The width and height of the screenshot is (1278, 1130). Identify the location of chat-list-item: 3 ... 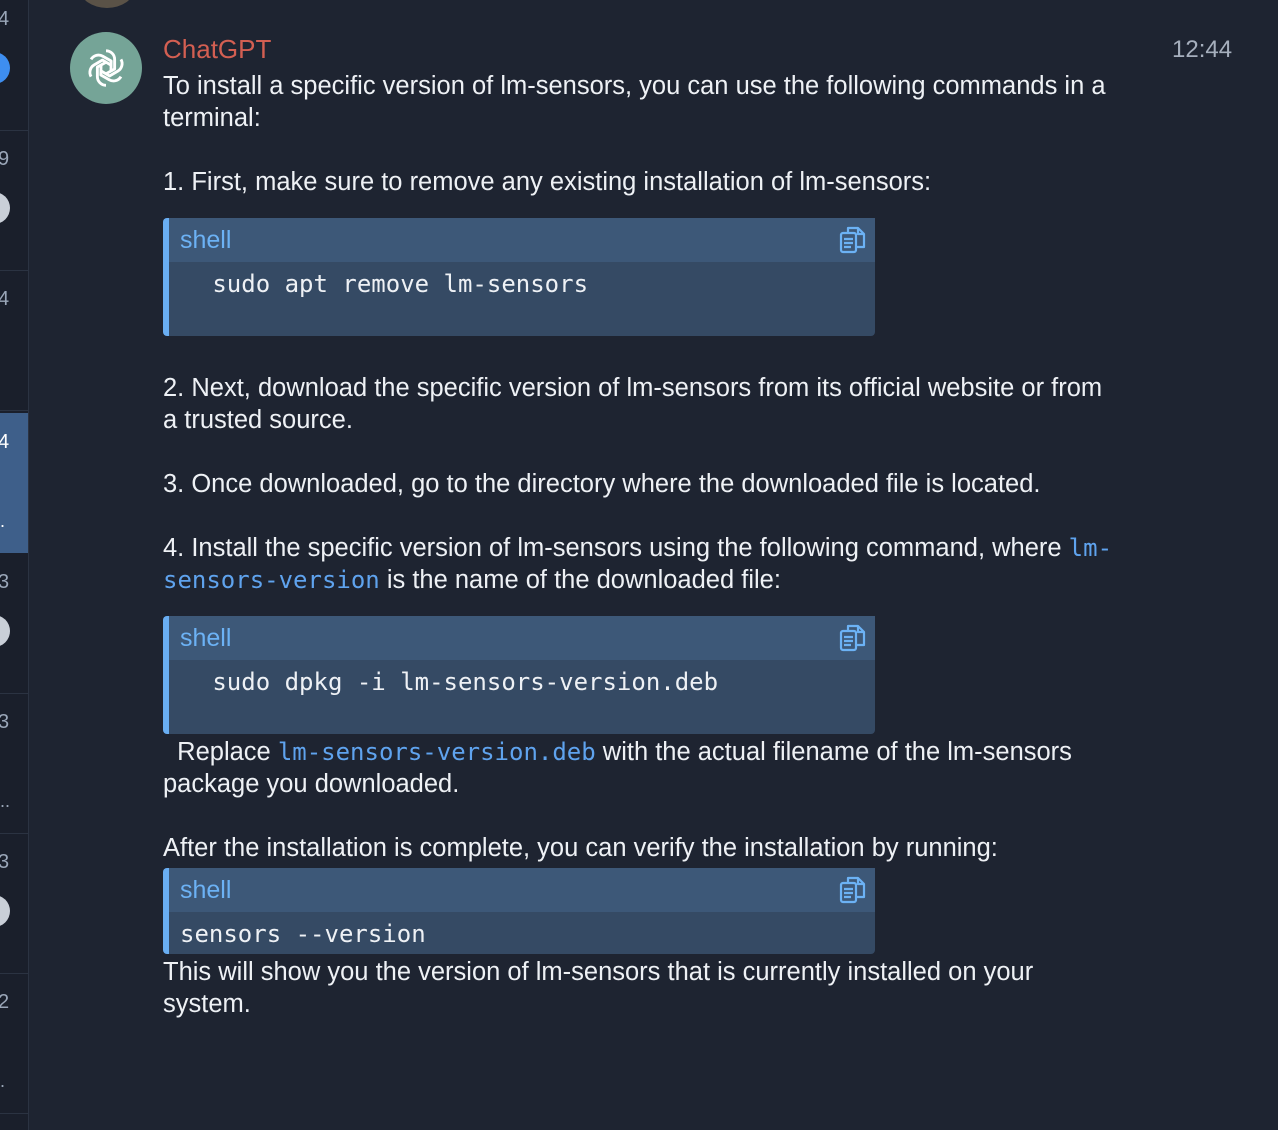
(14, 763).